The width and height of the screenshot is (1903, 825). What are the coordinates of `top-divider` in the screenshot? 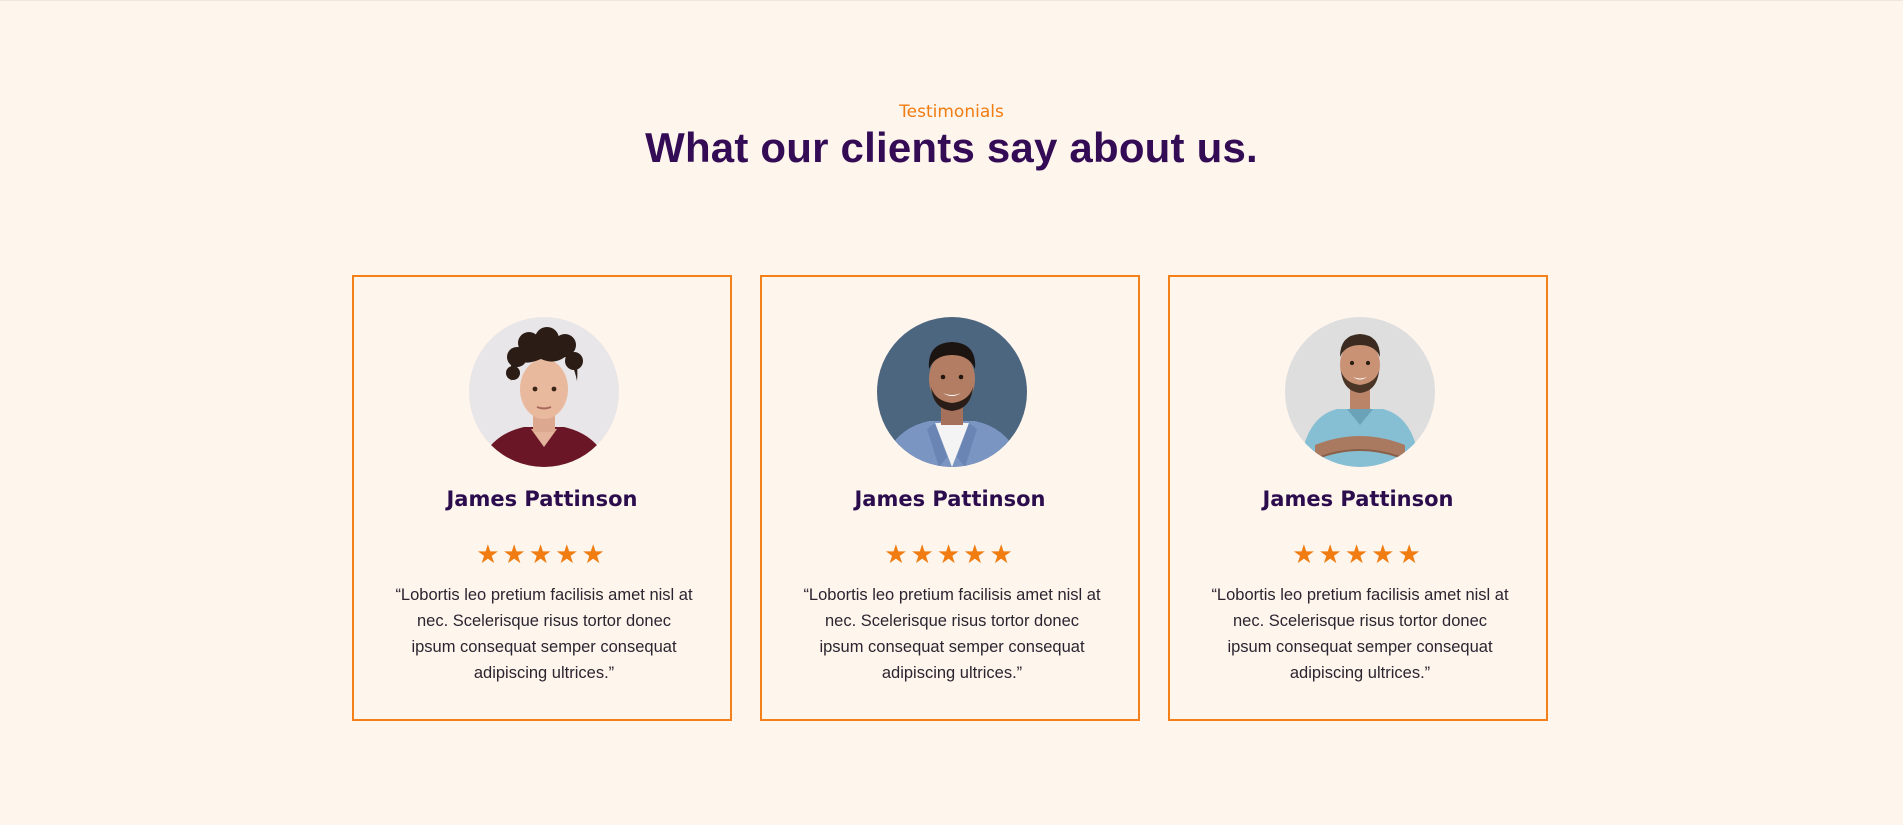 It's located at (951, 0).